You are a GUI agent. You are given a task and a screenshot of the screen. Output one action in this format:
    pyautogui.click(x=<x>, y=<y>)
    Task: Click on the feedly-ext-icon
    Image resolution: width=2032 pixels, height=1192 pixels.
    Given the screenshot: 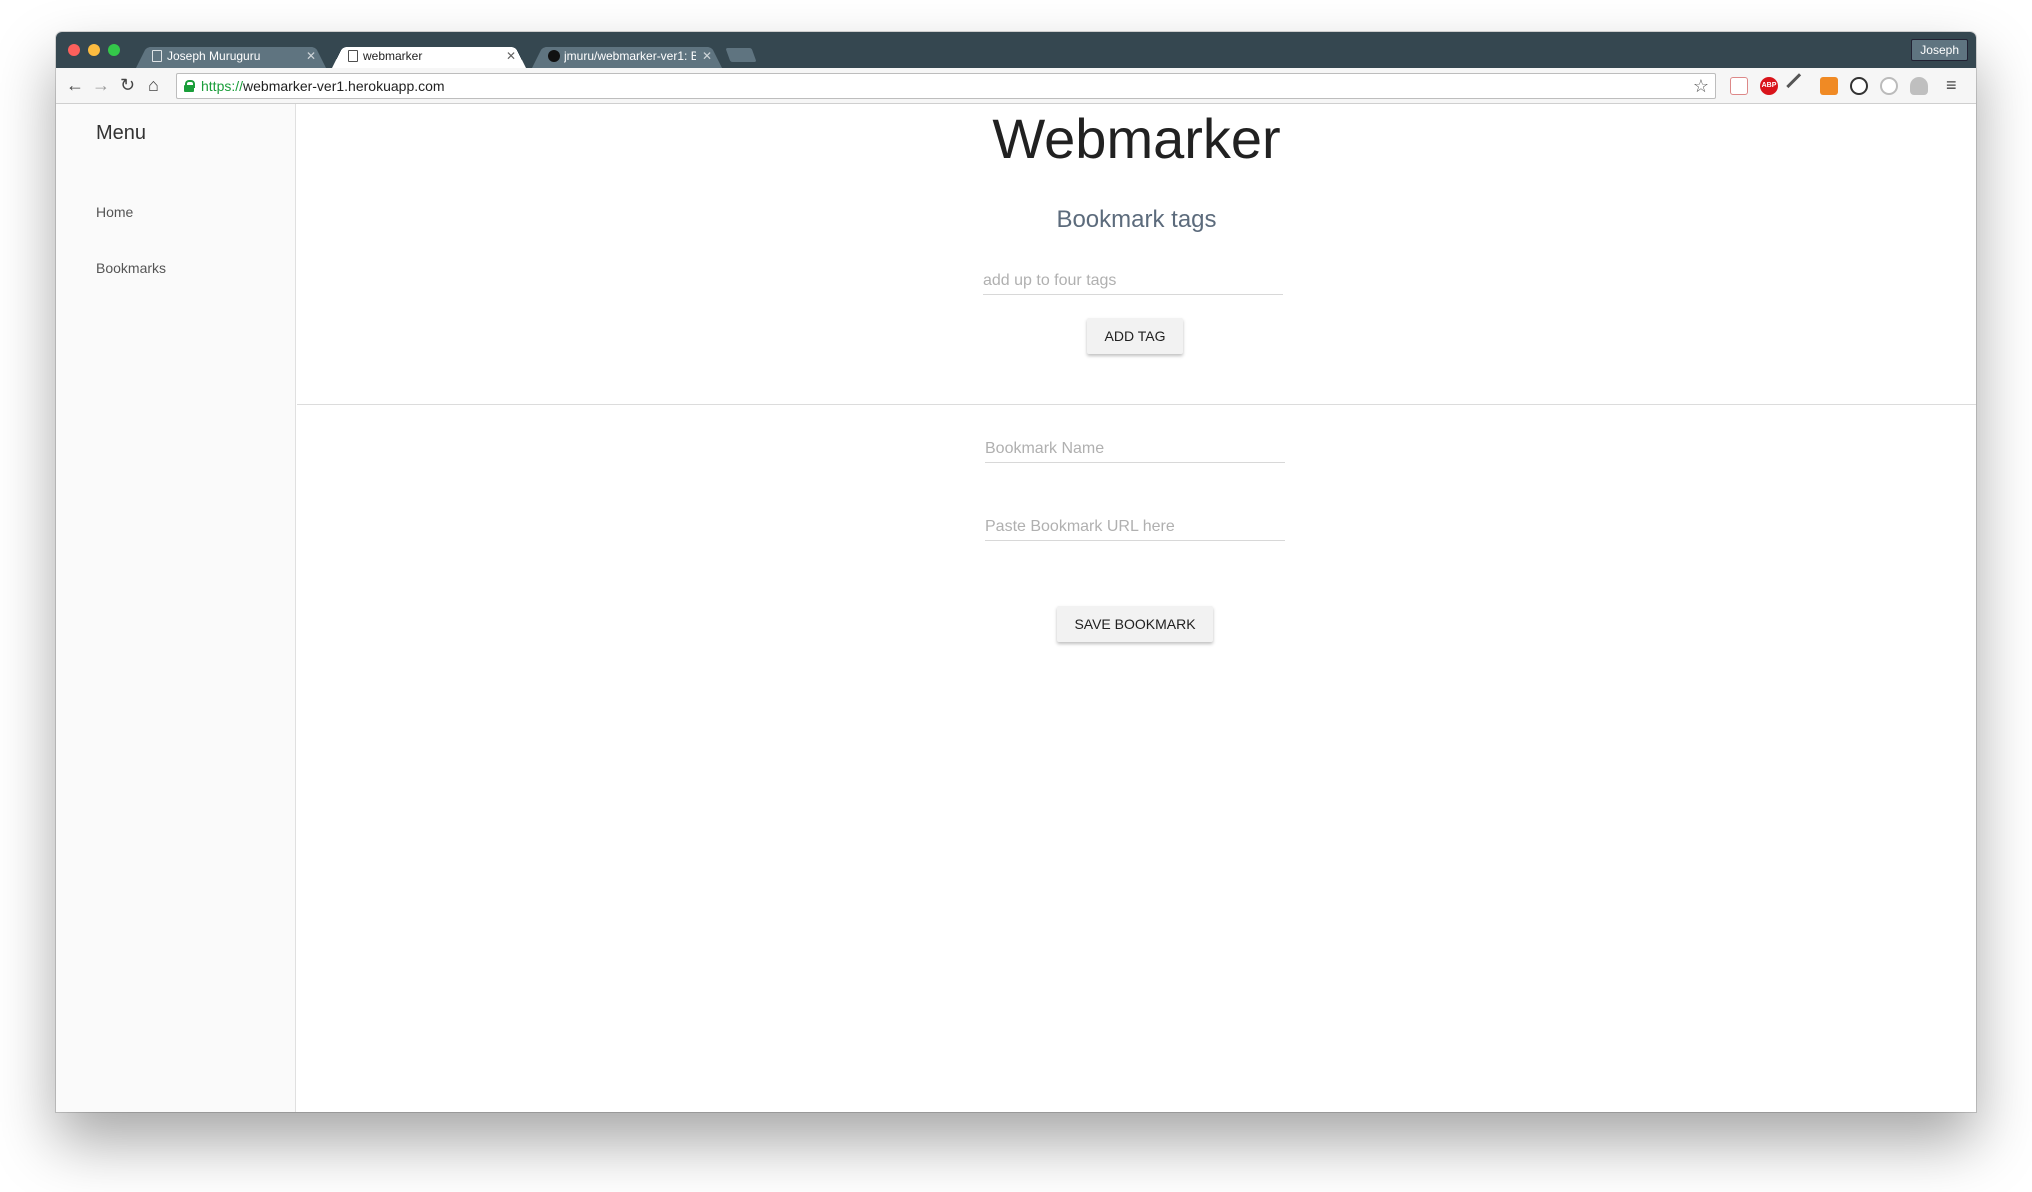 What is the action you would take?
    pyautogui.click(x=1829, y=86)
    